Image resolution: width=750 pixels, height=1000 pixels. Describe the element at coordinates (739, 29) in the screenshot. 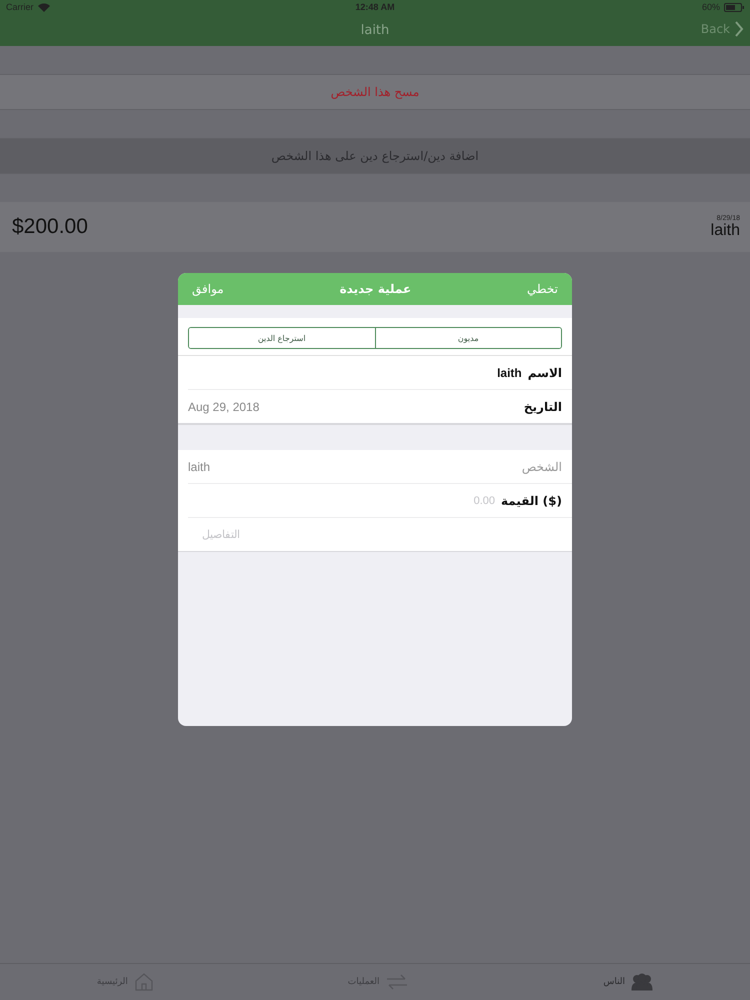

I see `chevron-right-icon` at that location.